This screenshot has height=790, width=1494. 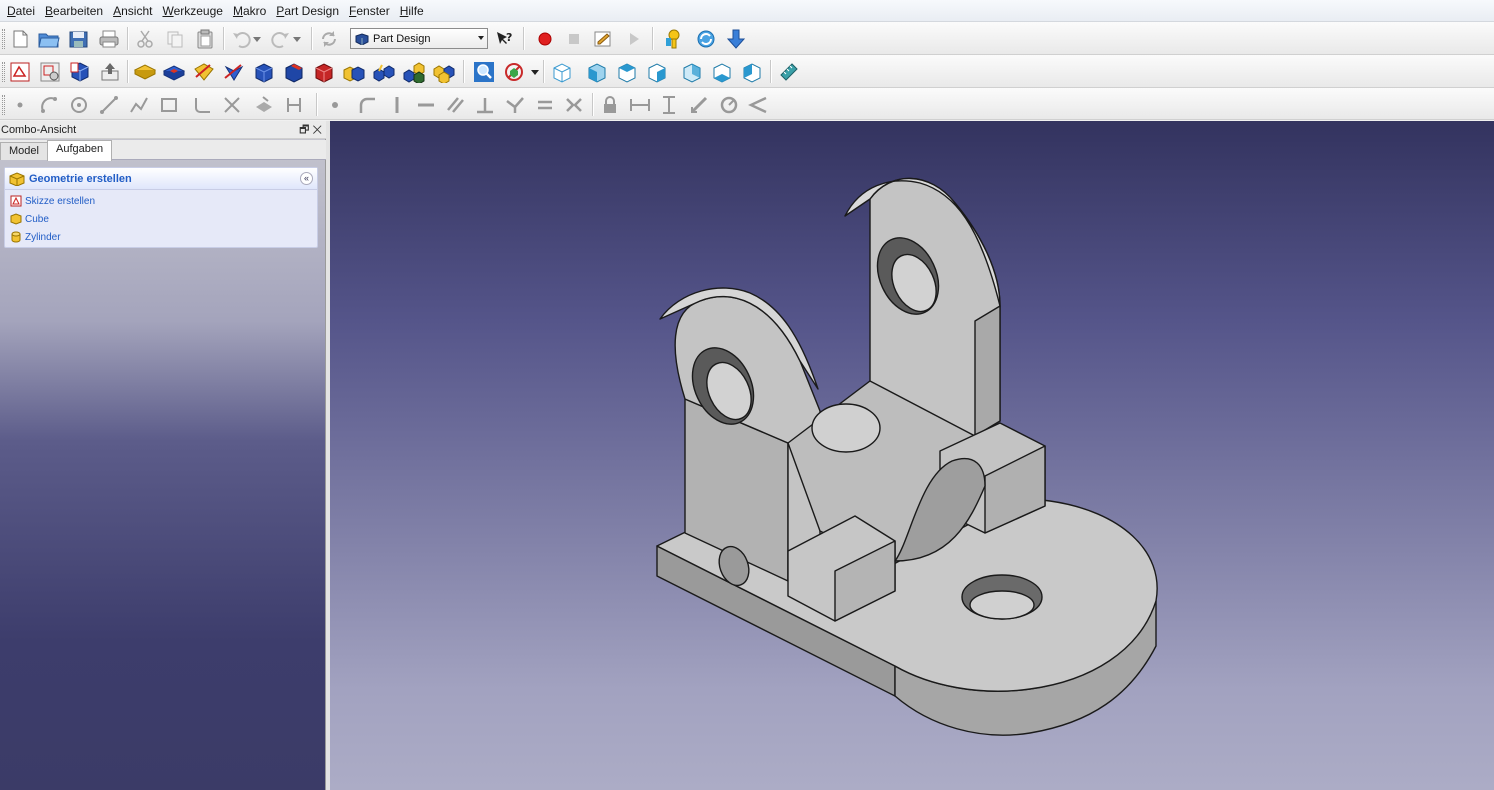 What do you see at coordinates (161, 179) in the screenshot?
I see `task-box-header: Geometrie erstellen «` at bounding box center [161, 179].